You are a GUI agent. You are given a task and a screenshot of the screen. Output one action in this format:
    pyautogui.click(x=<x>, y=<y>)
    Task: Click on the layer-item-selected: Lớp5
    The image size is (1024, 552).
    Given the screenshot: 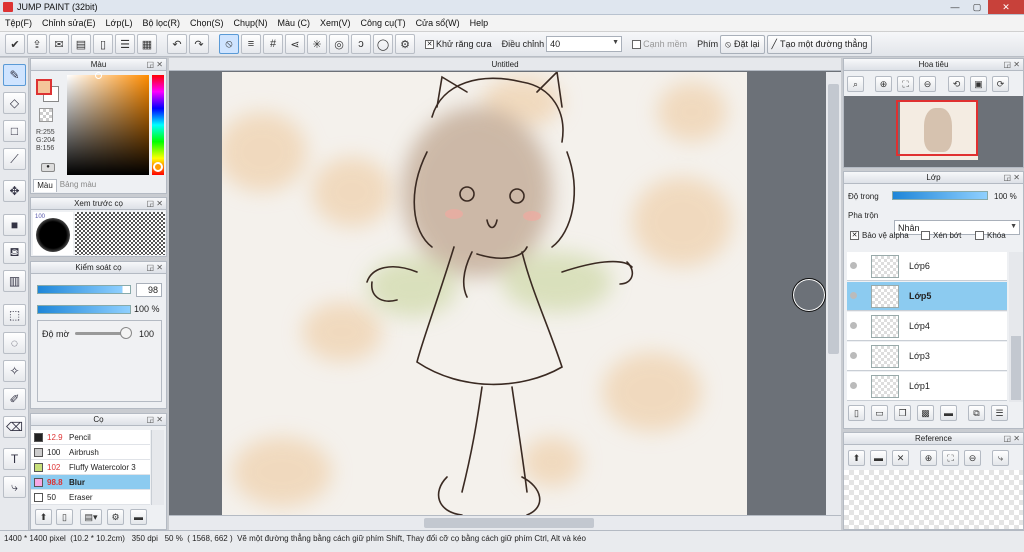 What is the action you would take?
    pyautogui.click(x=927, y=296)
    